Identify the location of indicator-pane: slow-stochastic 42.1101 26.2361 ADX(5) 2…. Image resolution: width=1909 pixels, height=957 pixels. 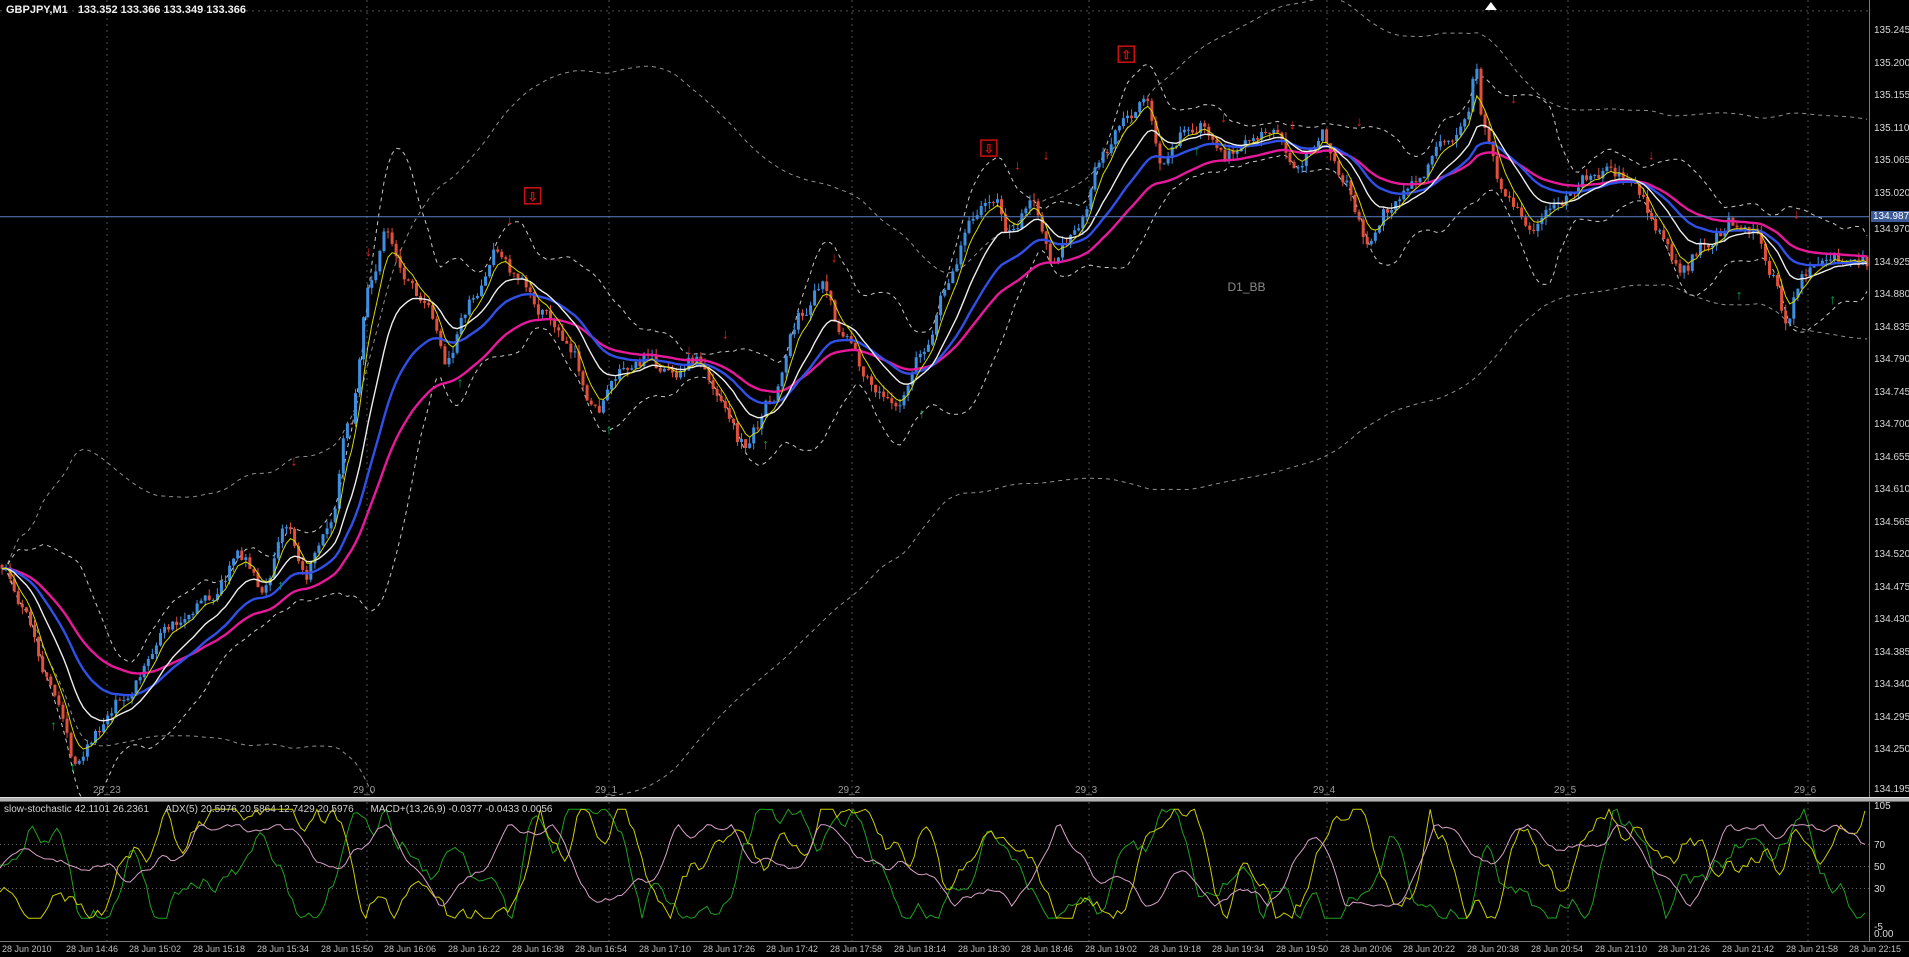
(934, 871).